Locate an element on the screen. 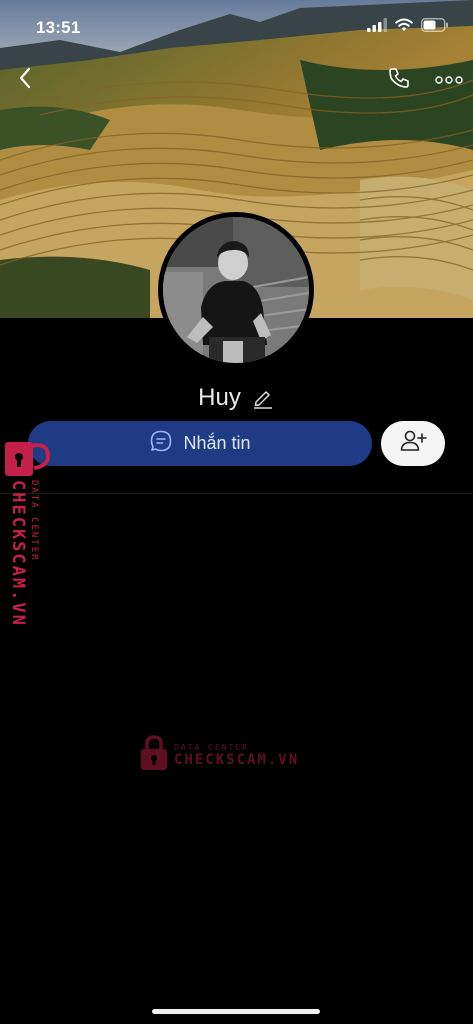 This screenshot has height=1024, width=473. pencil-icon is located at coordinates (263, 398).